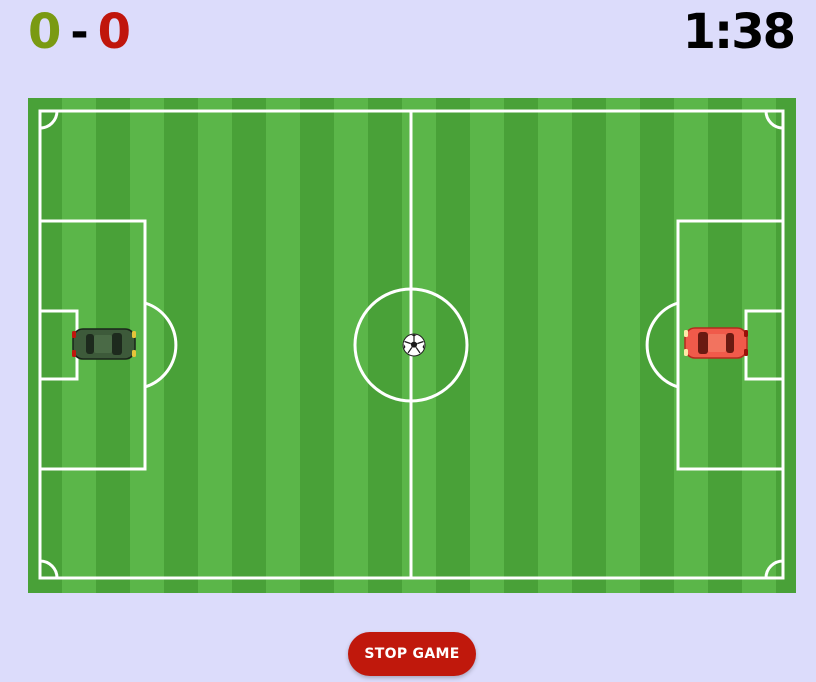 The width and height of the screenshot is (816, 682). Describe the element at coordinates (764, 345) in the screenshot. I see `right-goal-area` at that location.